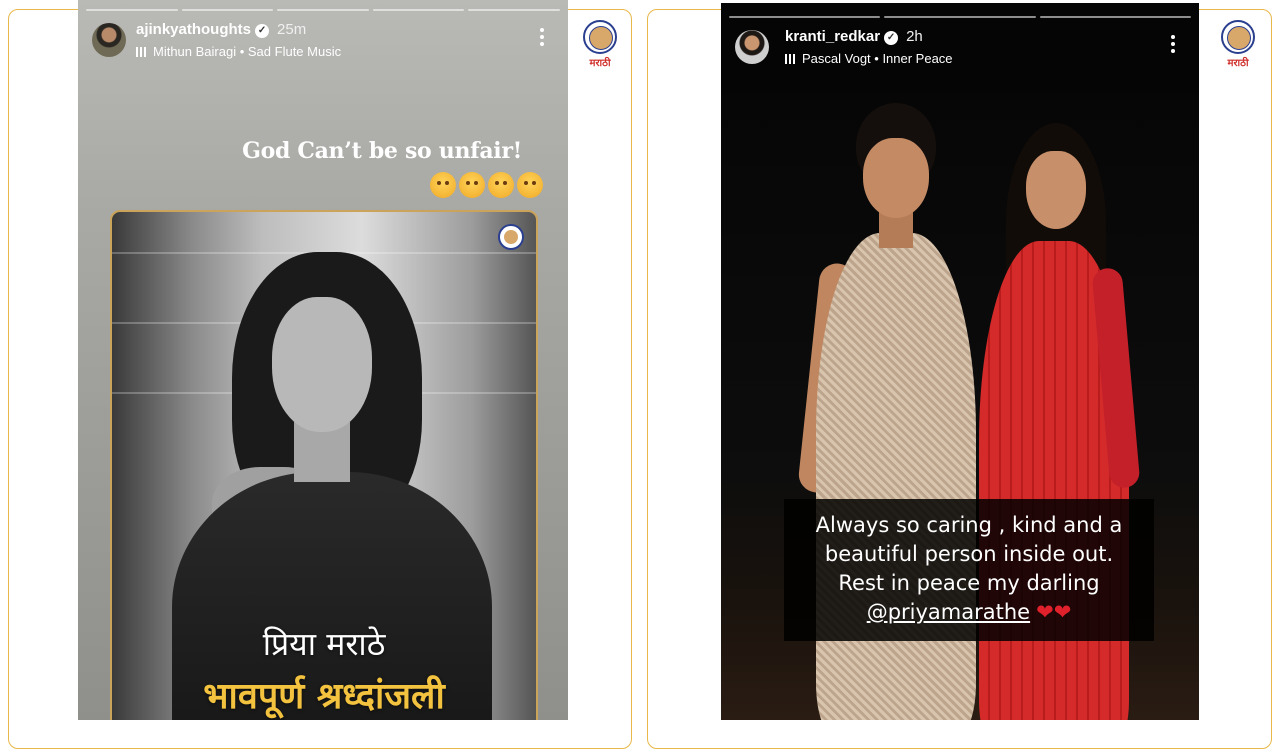  I want to click on username: kranti_redkar, so click(832, 36).